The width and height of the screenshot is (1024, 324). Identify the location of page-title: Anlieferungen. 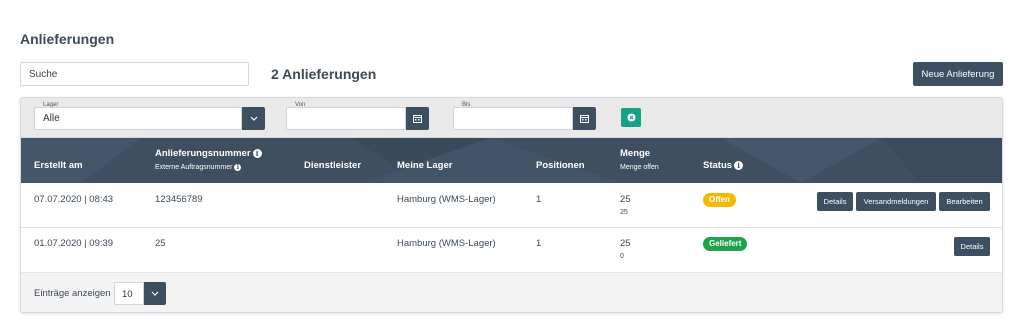
(67, 39).